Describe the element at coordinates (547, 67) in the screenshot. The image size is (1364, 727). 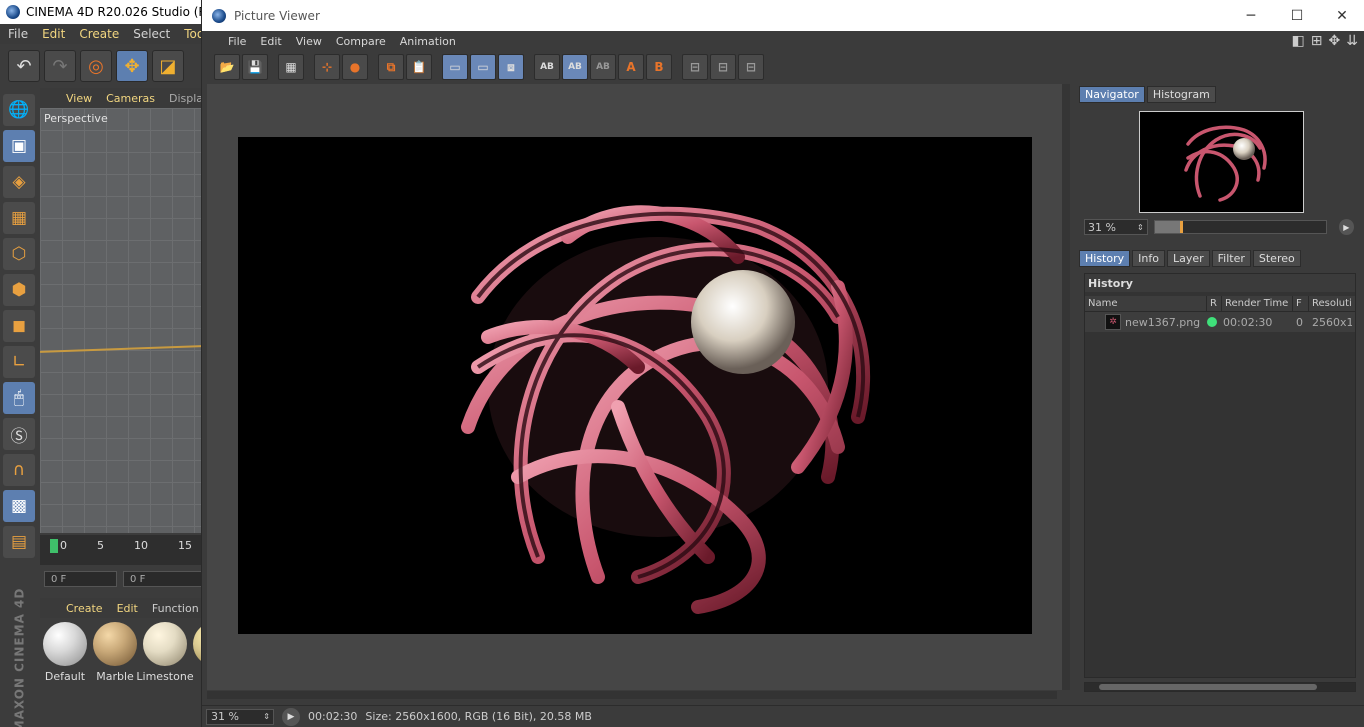
I see `ab-icon: AB` at that location.